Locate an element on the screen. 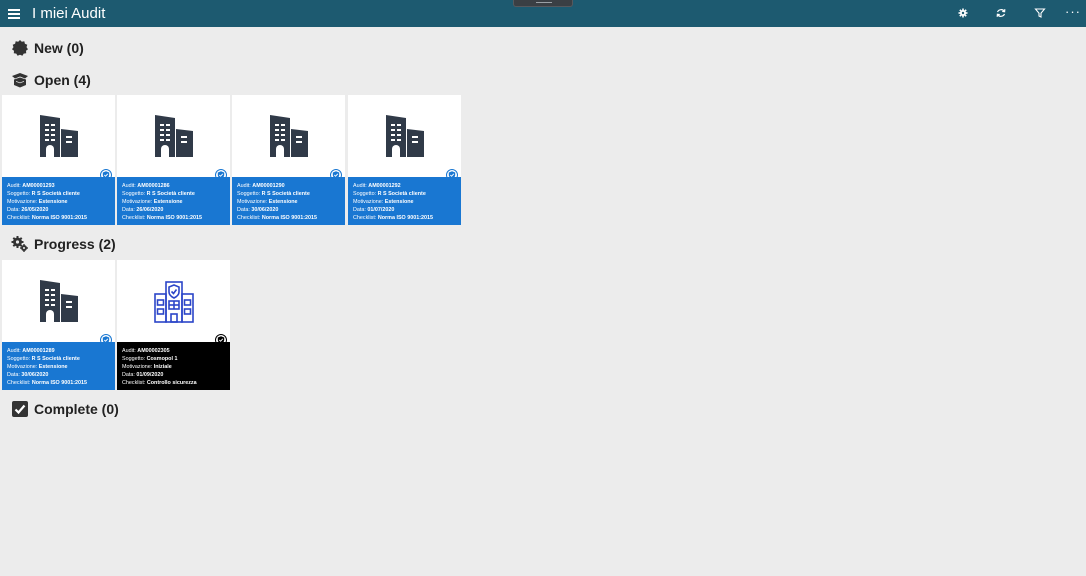  field-value: AM00002305 is located at coordinates (153, 351).